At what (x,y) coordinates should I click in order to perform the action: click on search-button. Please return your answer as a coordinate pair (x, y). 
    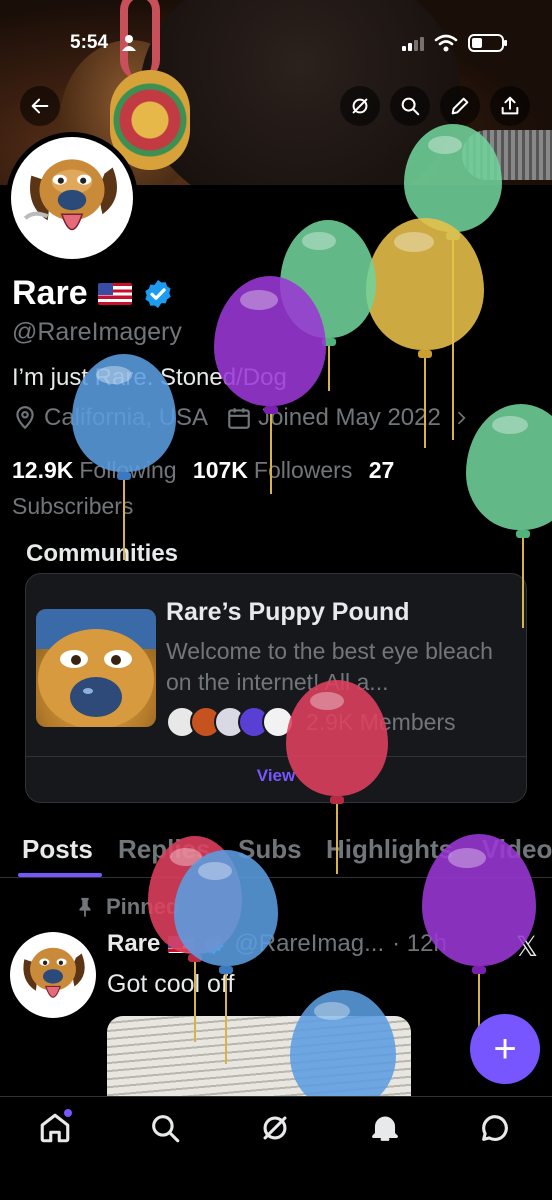
    Looking at the image, I should click on (410, 106).